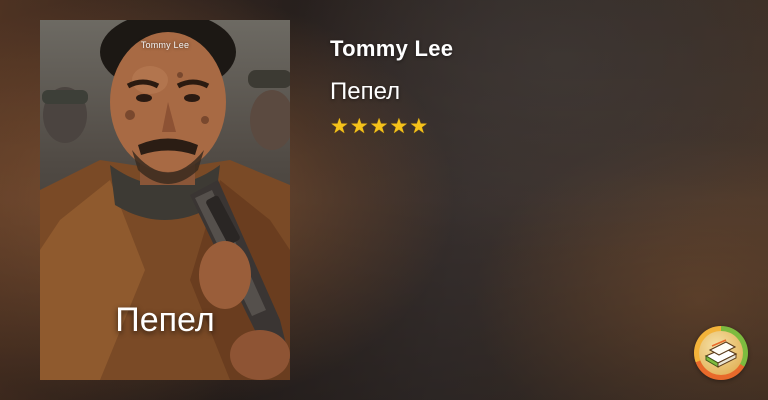  I want to click on site-logo, so click(721, 353).